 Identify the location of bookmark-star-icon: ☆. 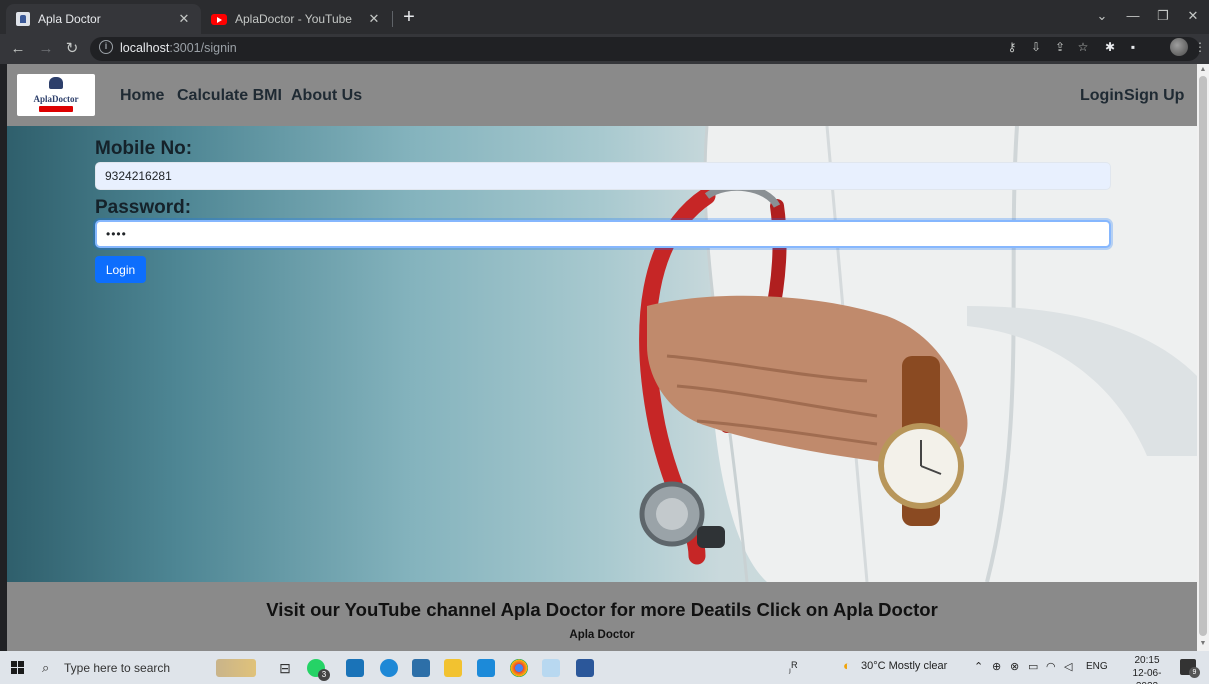
(1083, 47).